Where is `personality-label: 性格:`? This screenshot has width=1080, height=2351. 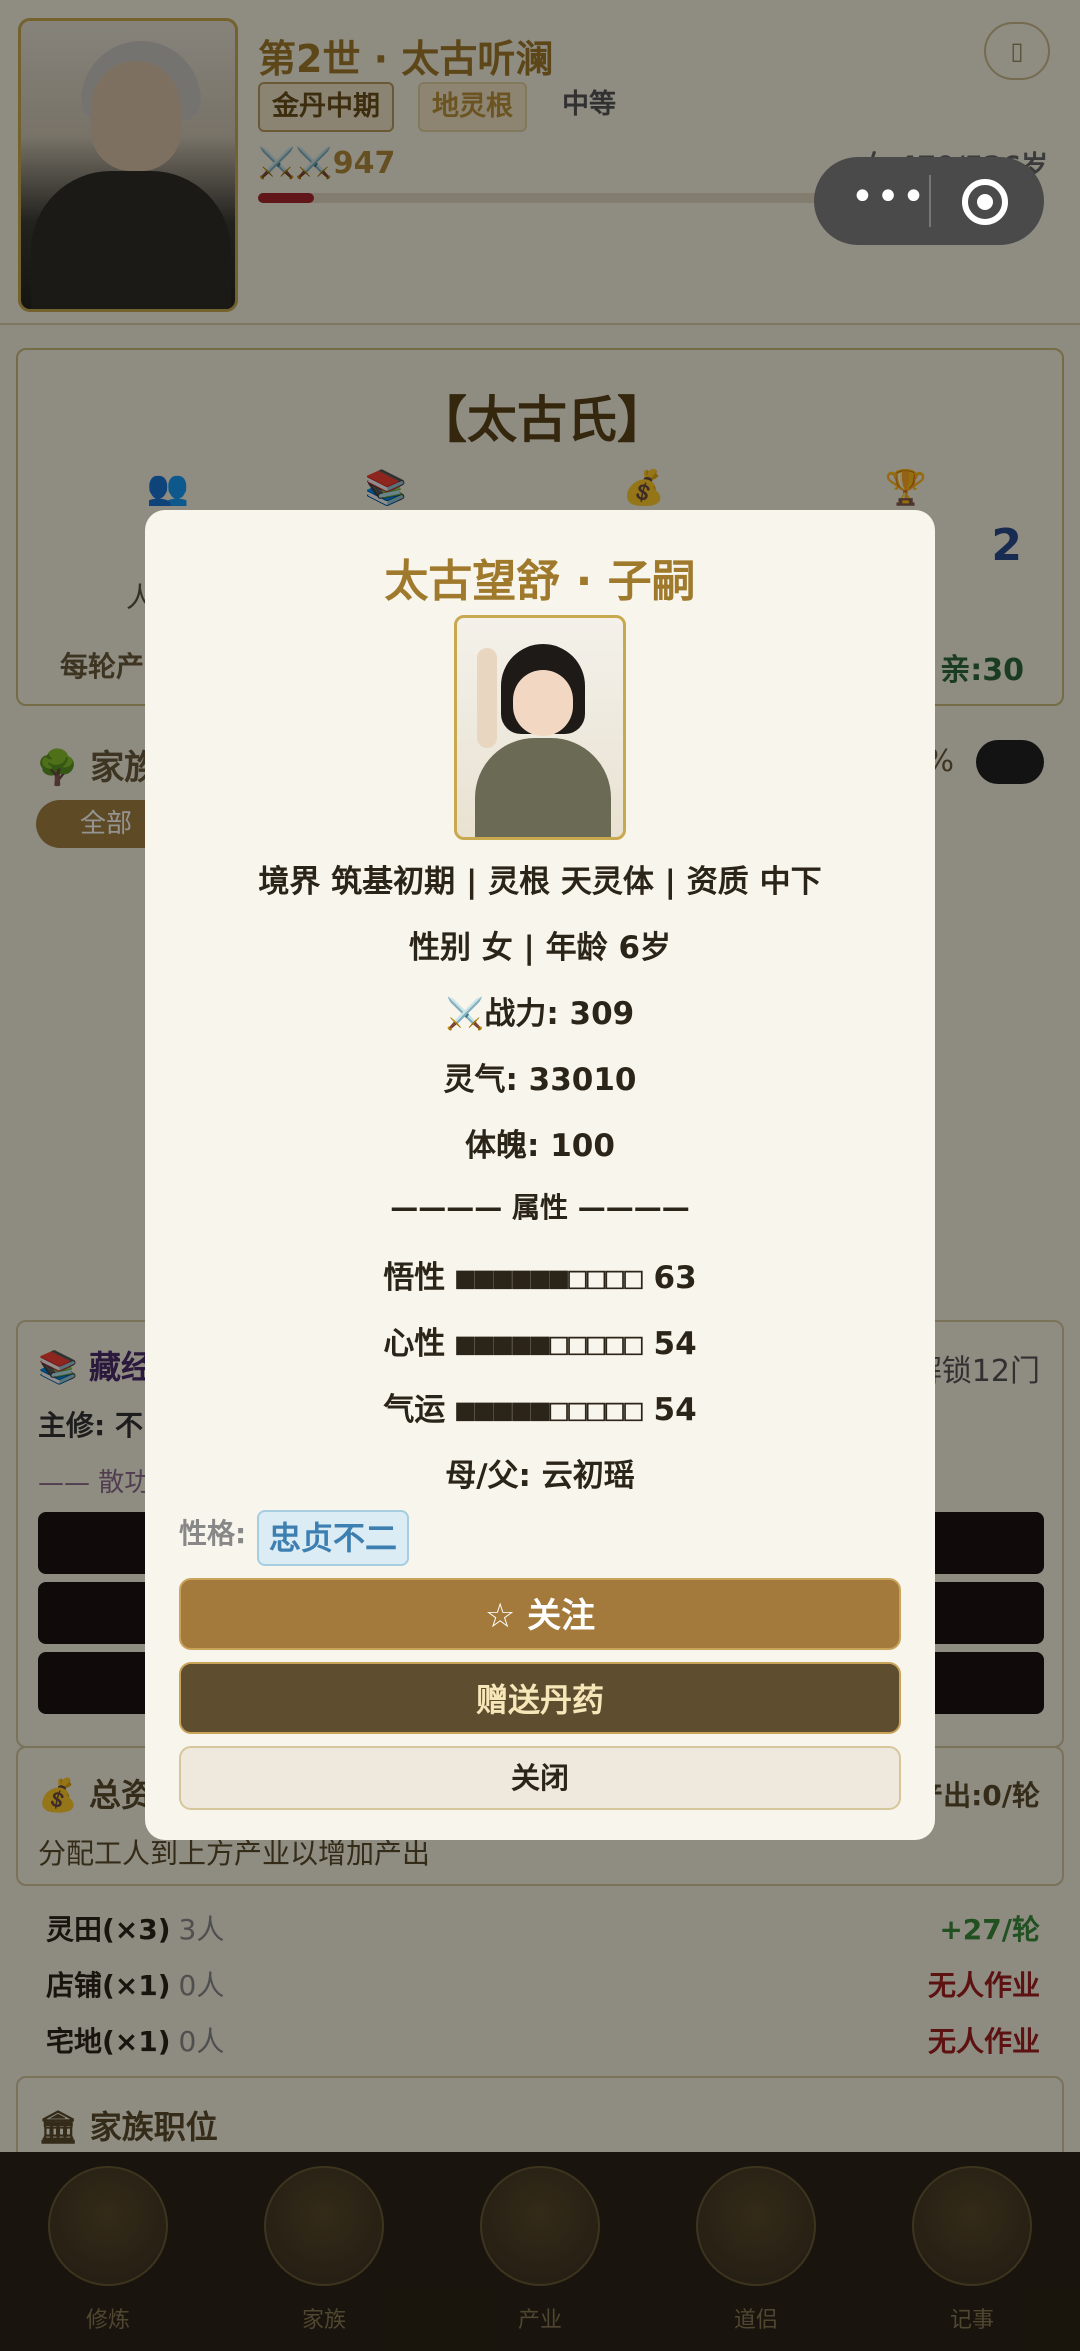
personality-label: 性格: is located at coordinates (213, 1533).